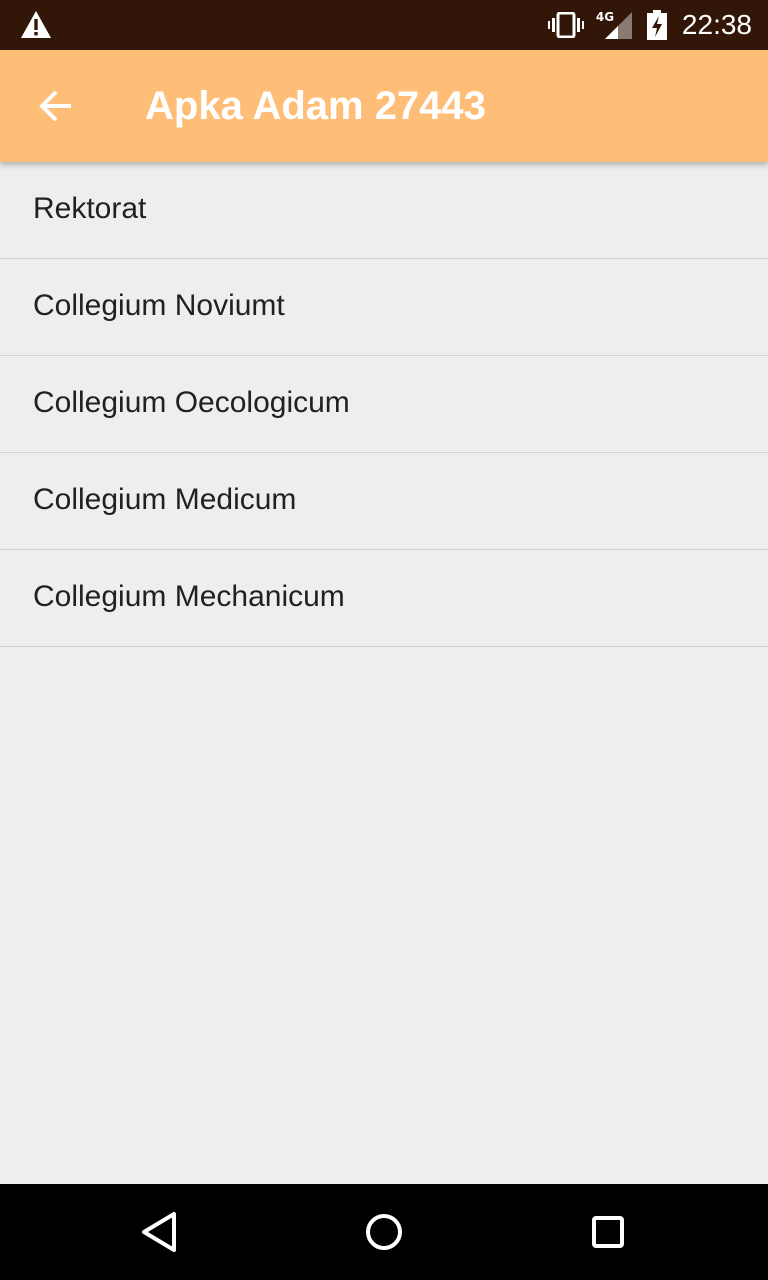 The width and height of the screenshot is (768, 1280). I want to click on app-bar: Apka Adam 27443, so click(384, 106).